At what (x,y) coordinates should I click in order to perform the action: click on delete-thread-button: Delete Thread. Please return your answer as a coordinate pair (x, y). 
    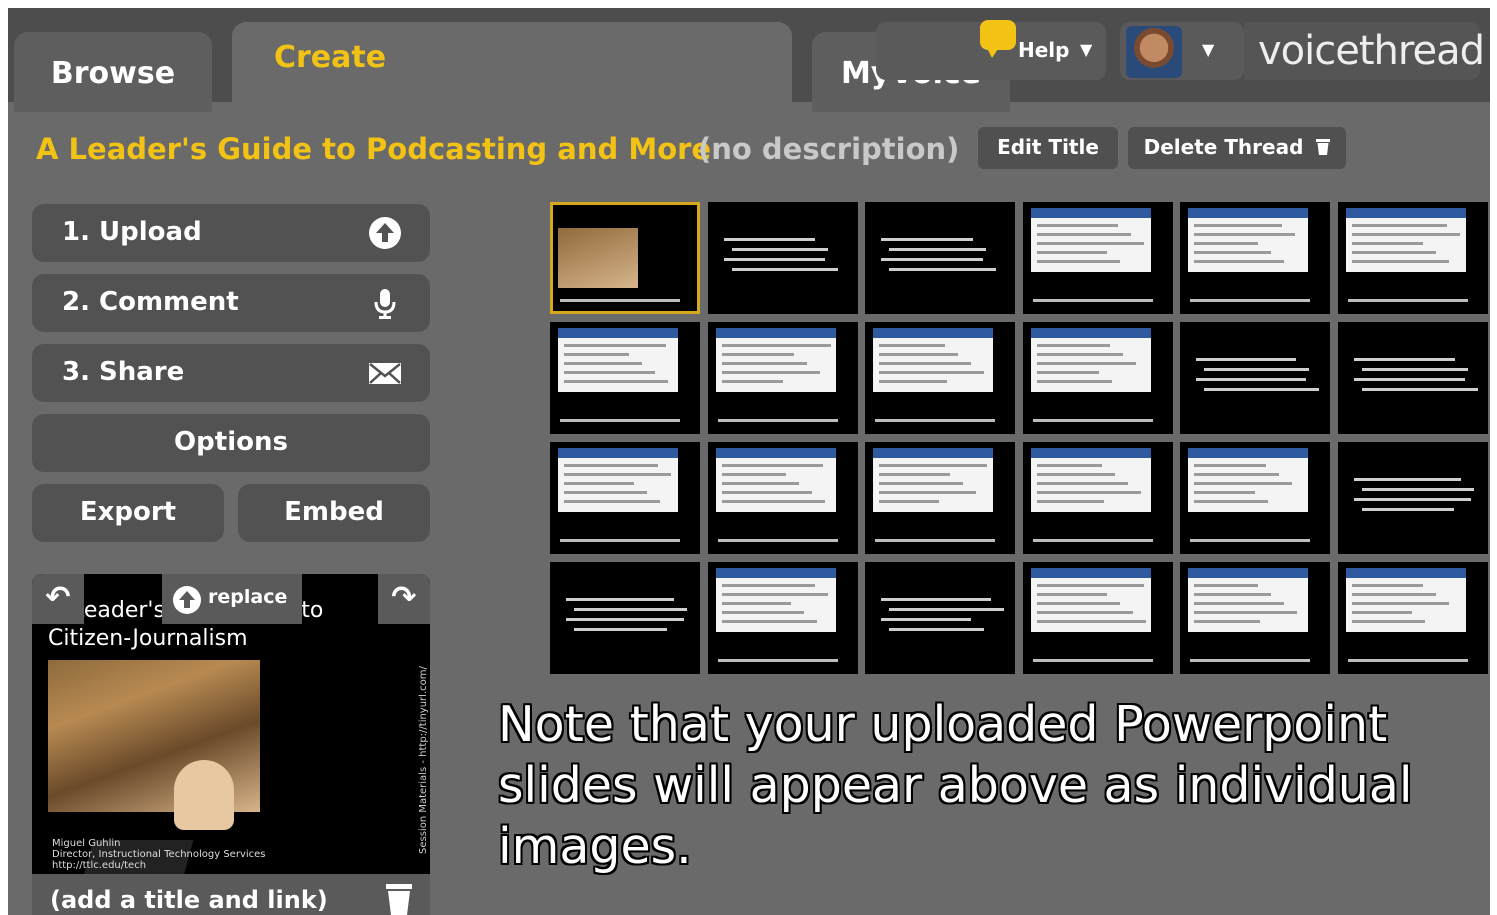
    Looking at the image, I should click on (1237, 148).